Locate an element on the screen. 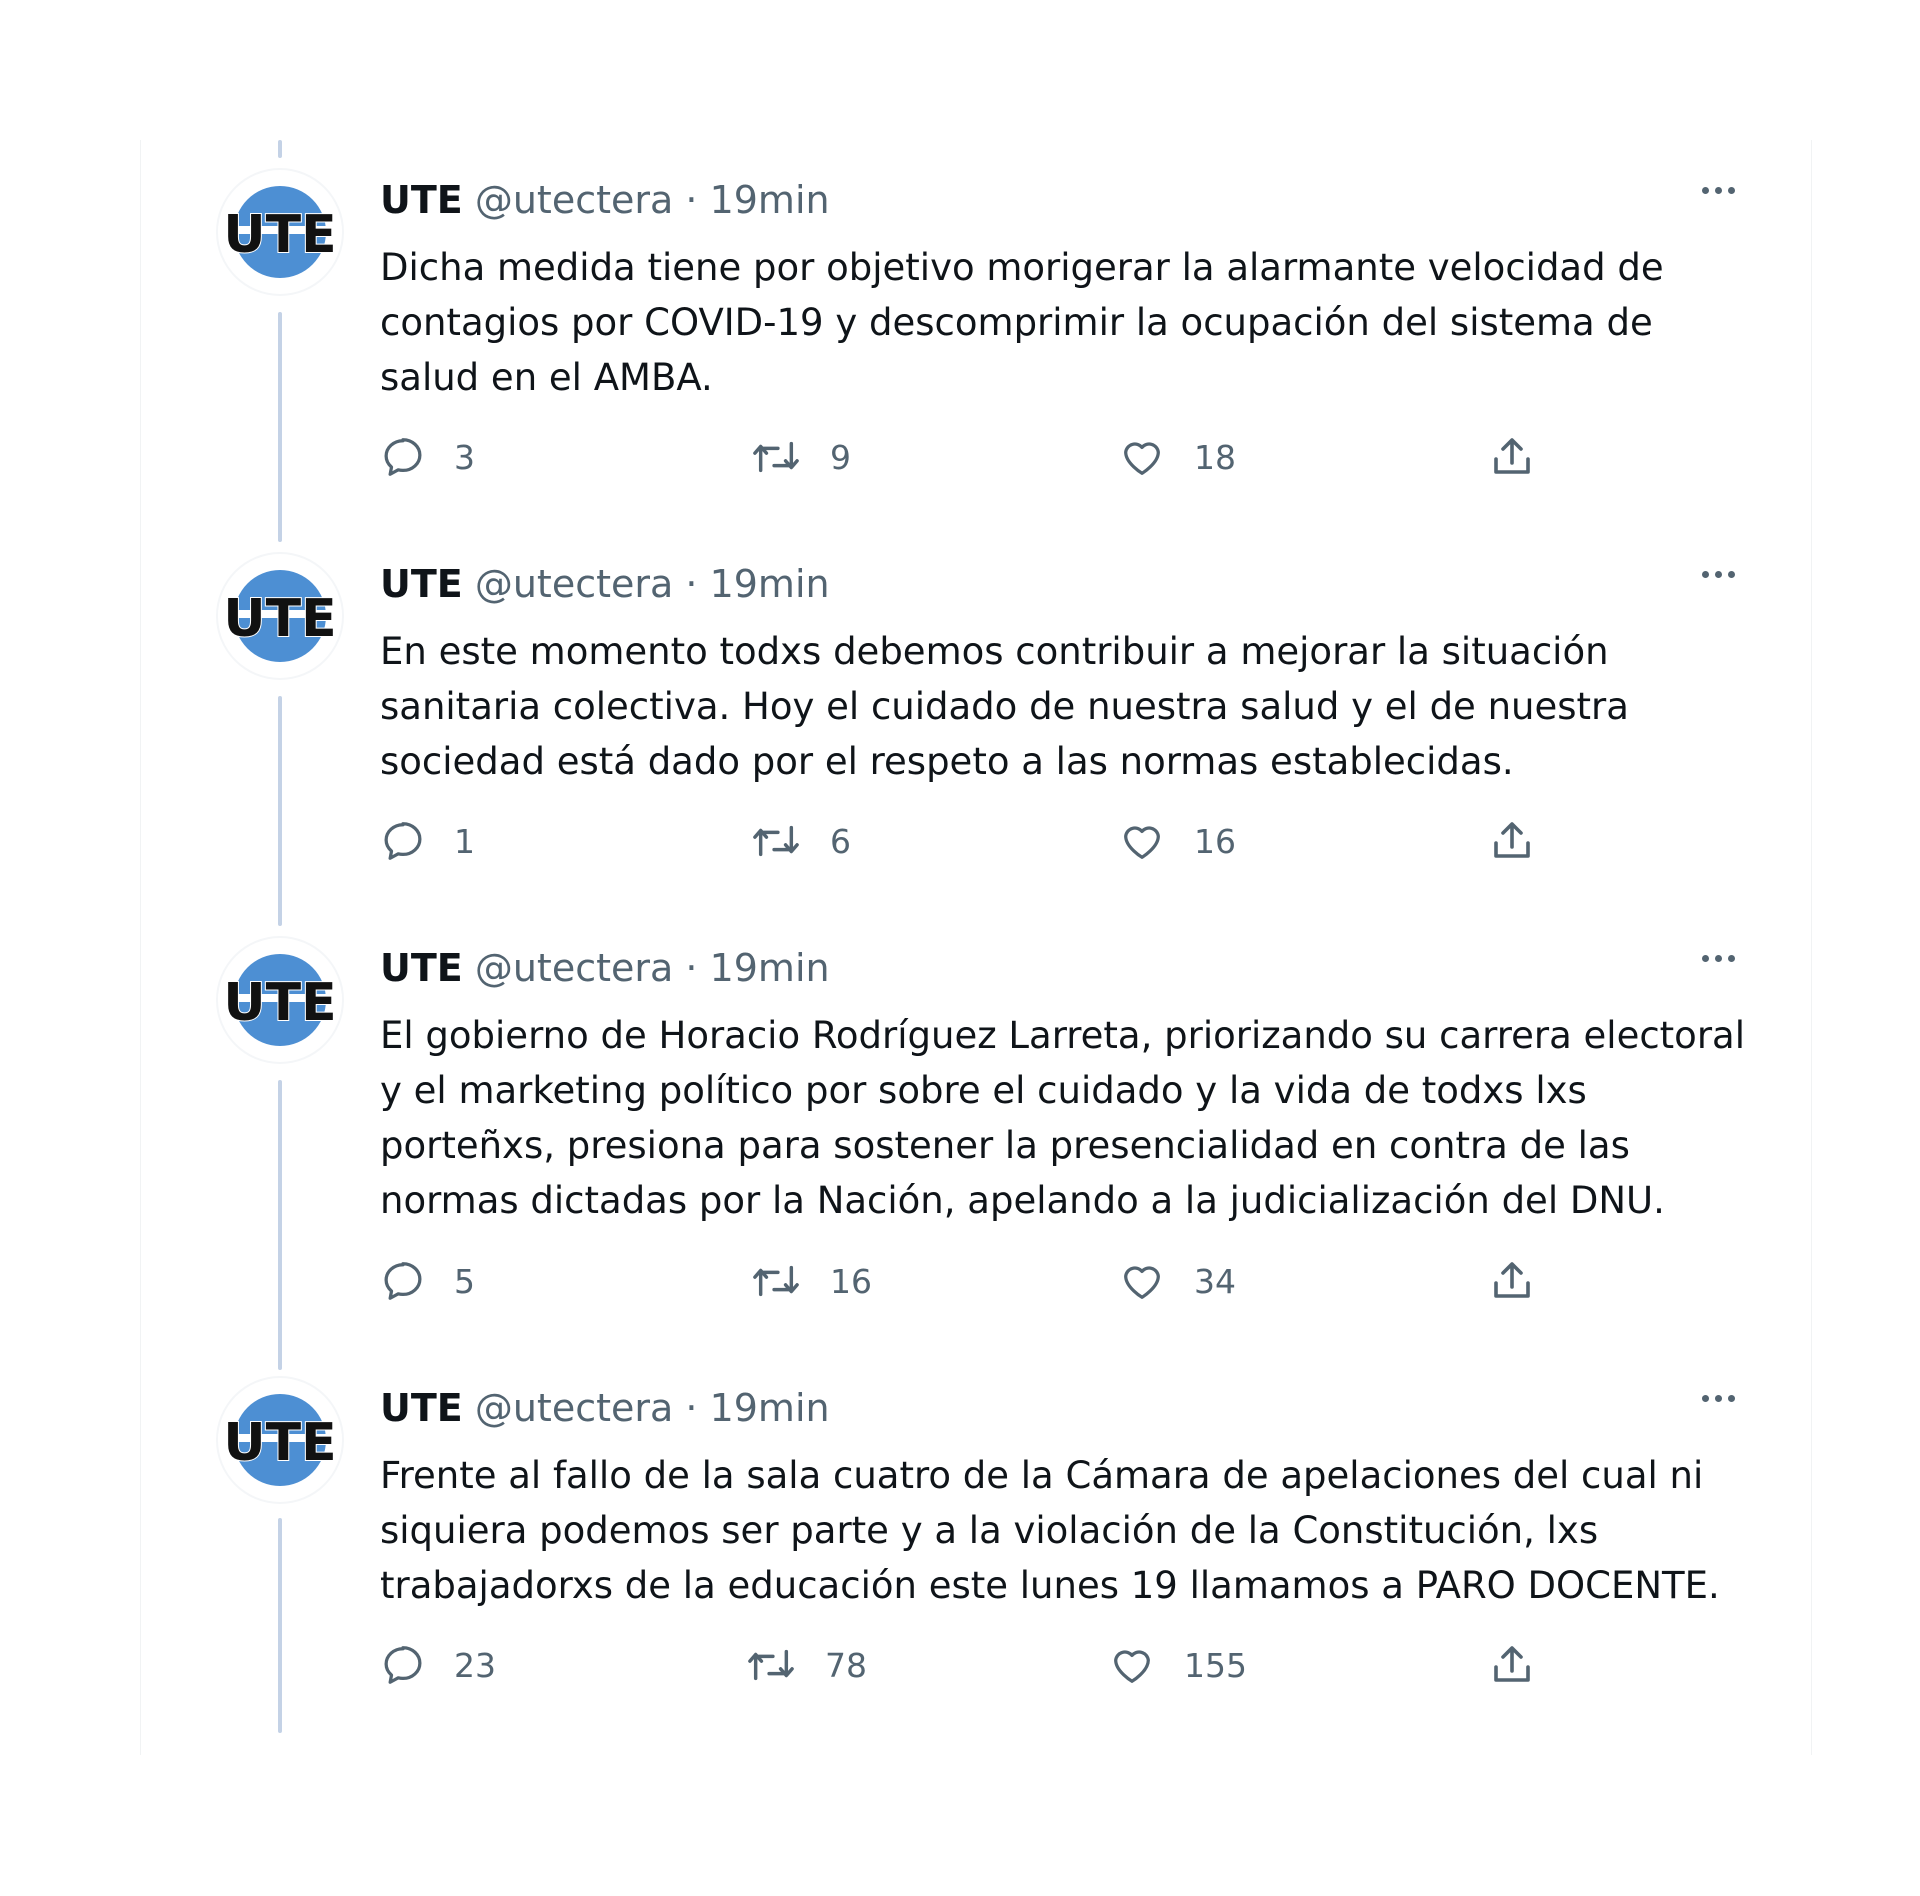 The image size is (1920, 1896). like-count: 18 is located at coordinates (1215, 457).